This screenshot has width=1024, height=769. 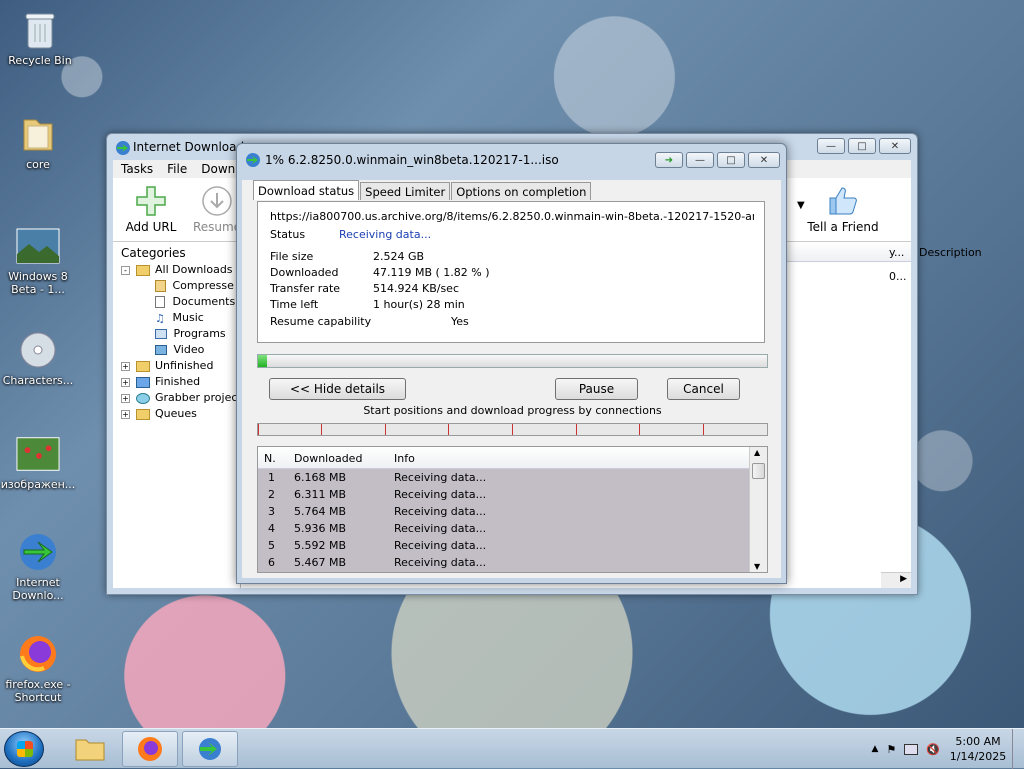 What do you see at coordinates (178, 287) in the screenshot?
I see `tree-item-compressed: Compresse` at bounding box center [178, 287].